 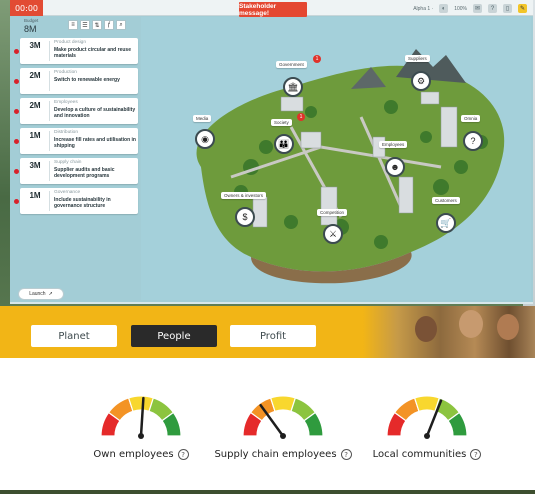 I want to click on customers-label: Customers, so click(x=446, y=200).